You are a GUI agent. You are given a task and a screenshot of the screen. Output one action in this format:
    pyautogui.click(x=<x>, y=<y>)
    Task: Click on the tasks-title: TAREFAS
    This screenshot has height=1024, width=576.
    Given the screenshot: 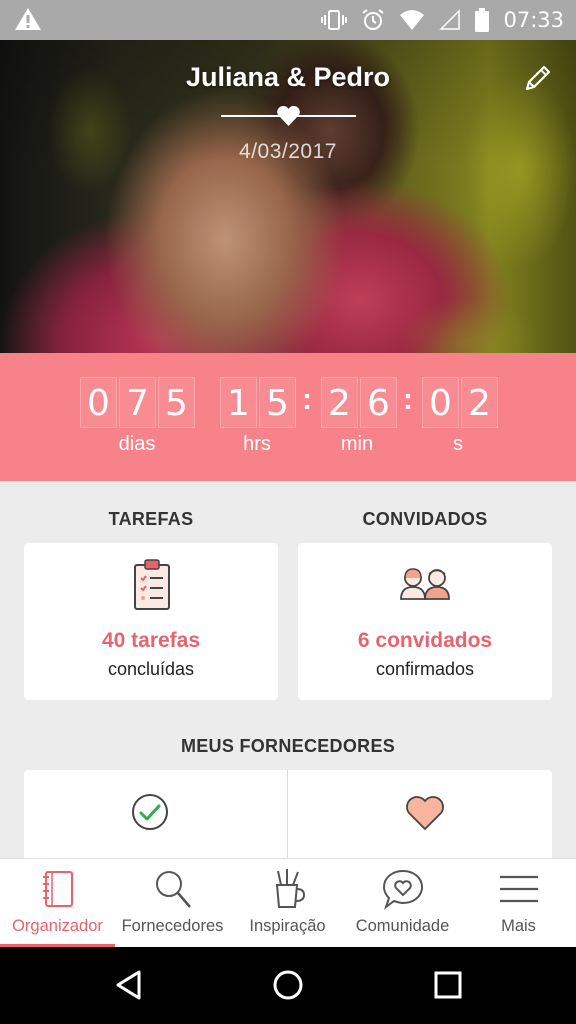 What is the action you would take?
    pyautogui.click(x=151, y=519)
    